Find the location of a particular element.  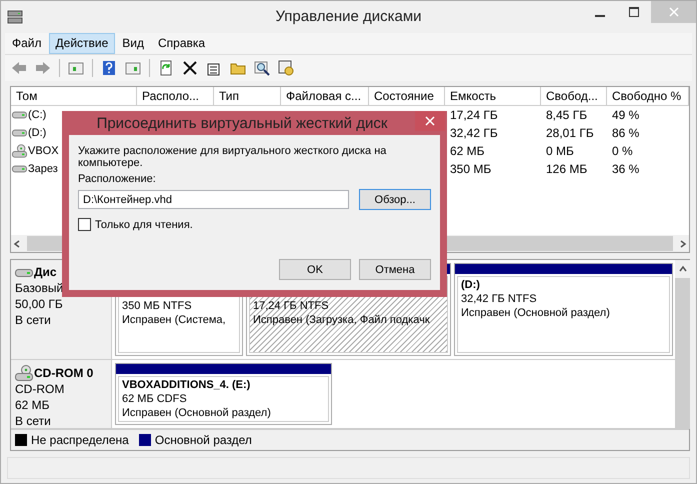

forward-arrow-icon is located at coordinates (43, 68).